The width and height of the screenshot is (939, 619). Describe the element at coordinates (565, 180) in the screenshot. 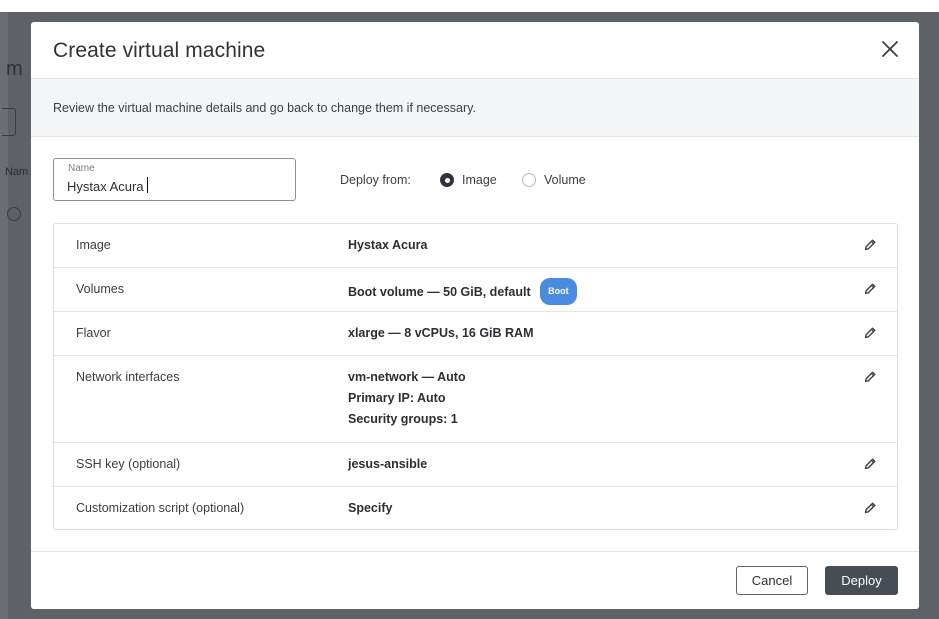

I see `radio-label-volume: Volume` at that location.